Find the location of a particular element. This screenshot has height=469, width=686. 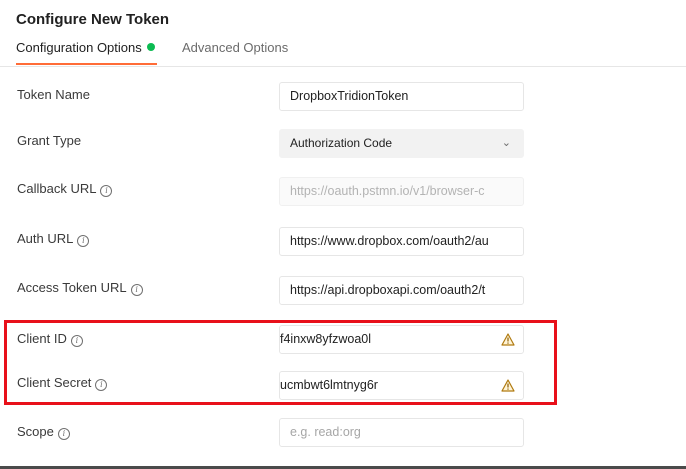

scope-field: e.g. read:org is located at coordinates (401, 432).